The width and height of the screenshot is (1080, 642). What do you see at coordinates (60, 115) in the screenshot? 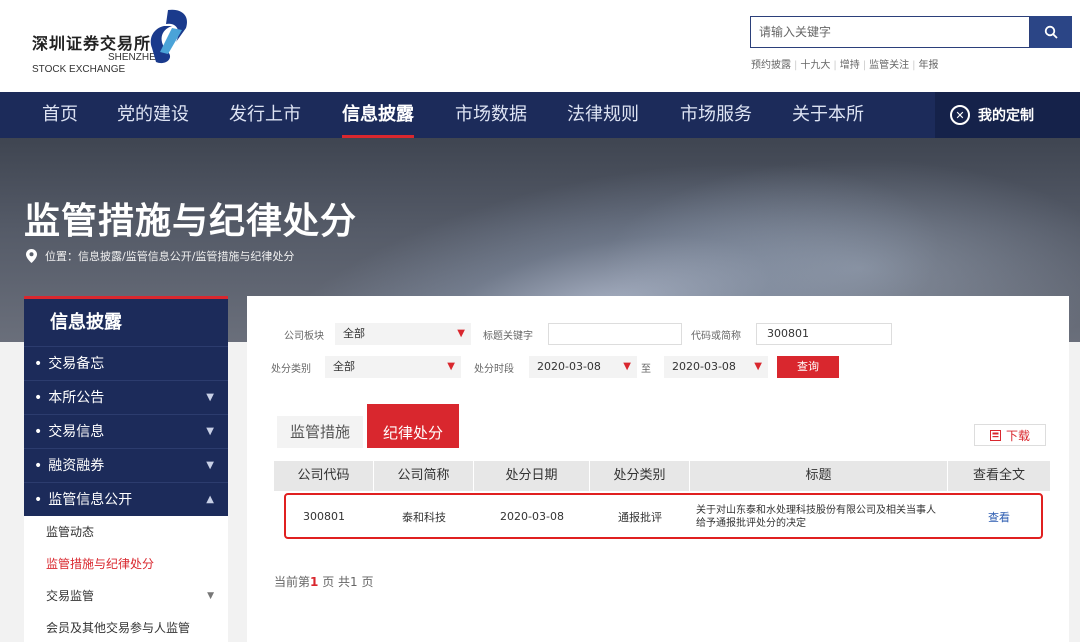
I see `nav-item-home: 首页` at bounding box center [60, 115].